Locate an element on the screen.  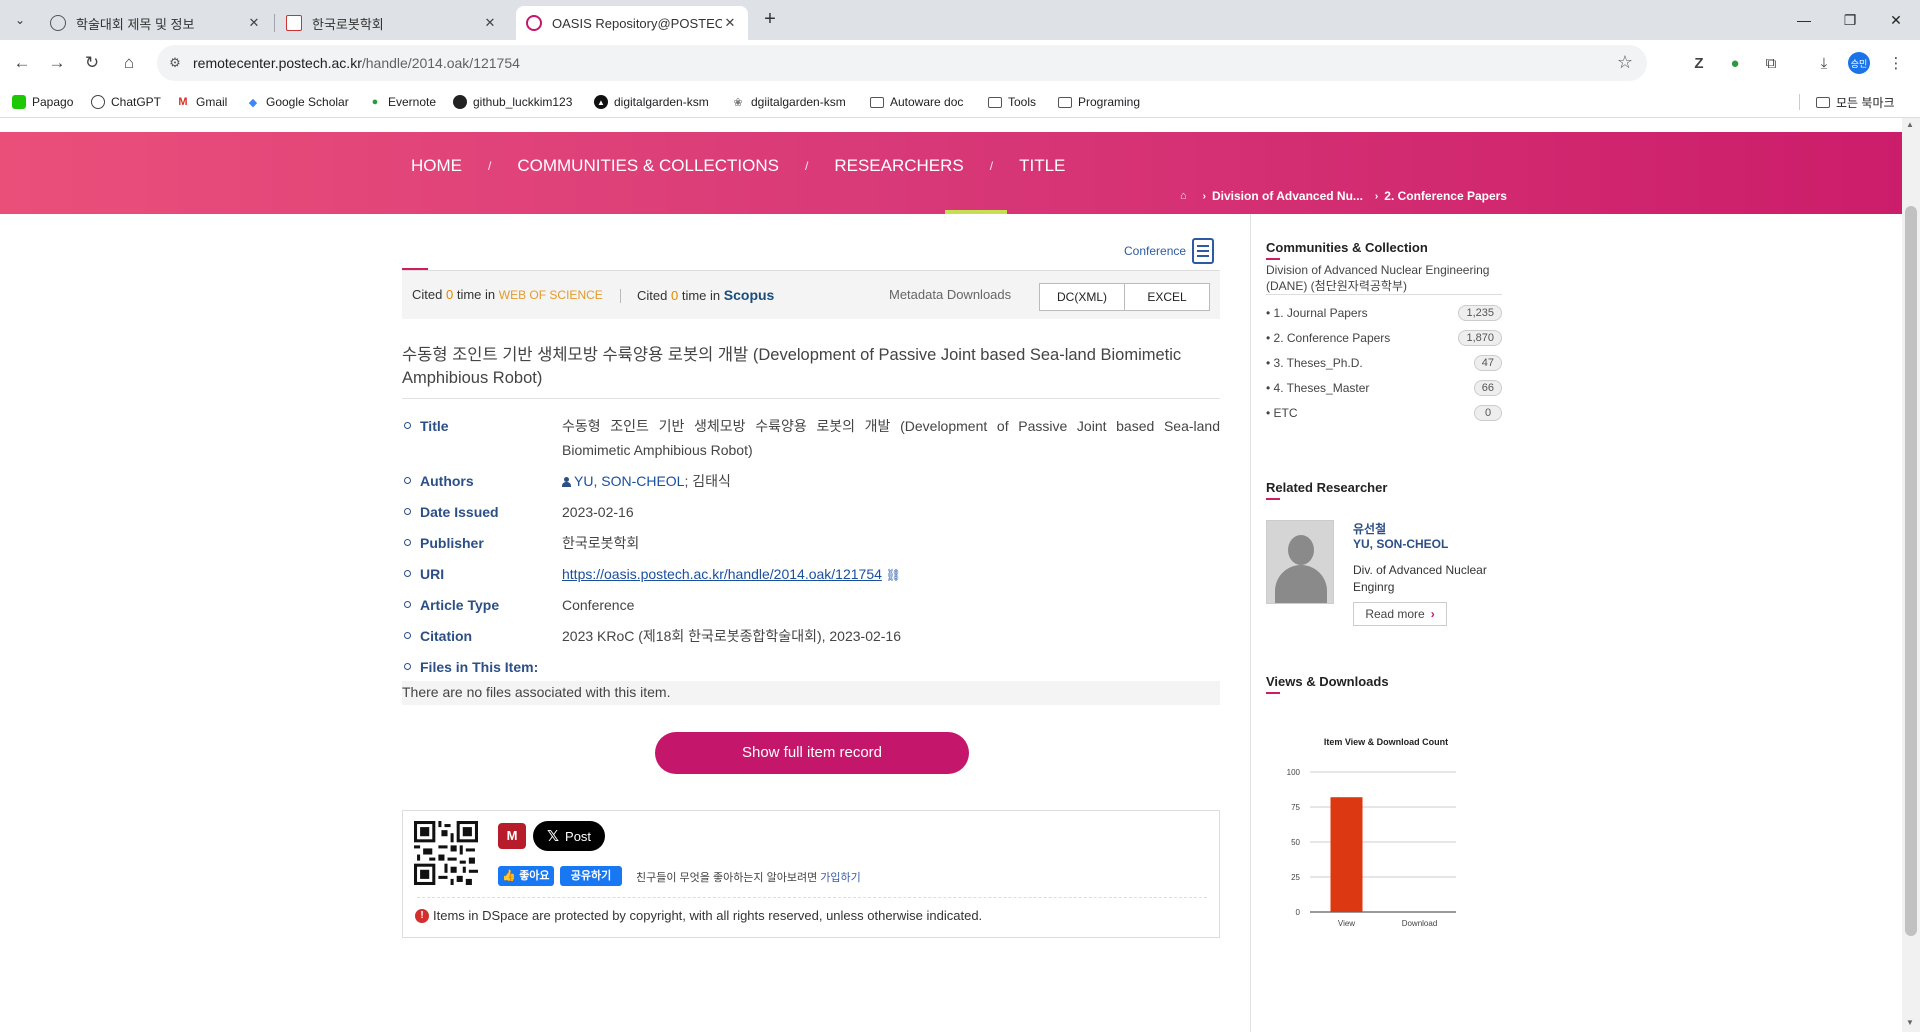
web-of-science-logo: WEB OF SCIENCE is located at coordinates (551, 295).